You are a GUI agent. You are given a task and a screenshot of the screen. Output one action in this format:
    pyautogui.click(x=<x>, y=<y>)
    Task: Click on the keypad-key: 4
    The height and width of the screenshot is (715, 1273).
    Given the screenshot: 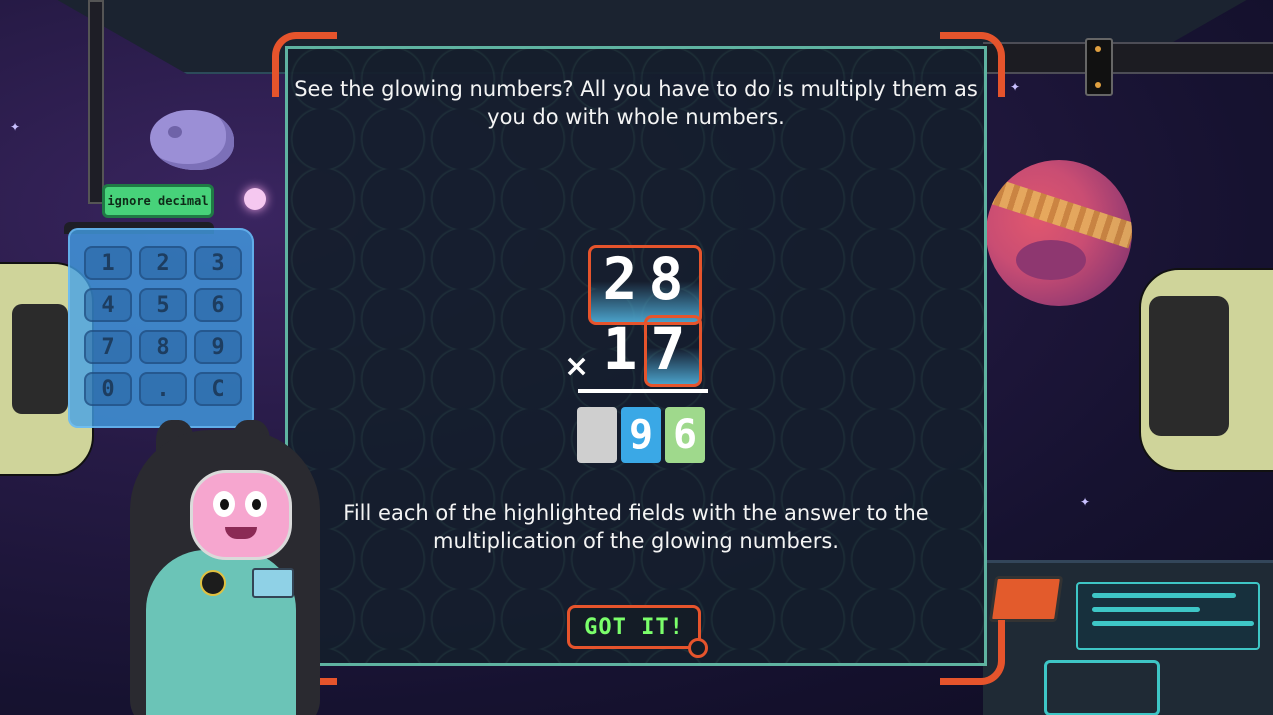 What is the action you would take?
    pyautogui.click(x=108, y=305)
    